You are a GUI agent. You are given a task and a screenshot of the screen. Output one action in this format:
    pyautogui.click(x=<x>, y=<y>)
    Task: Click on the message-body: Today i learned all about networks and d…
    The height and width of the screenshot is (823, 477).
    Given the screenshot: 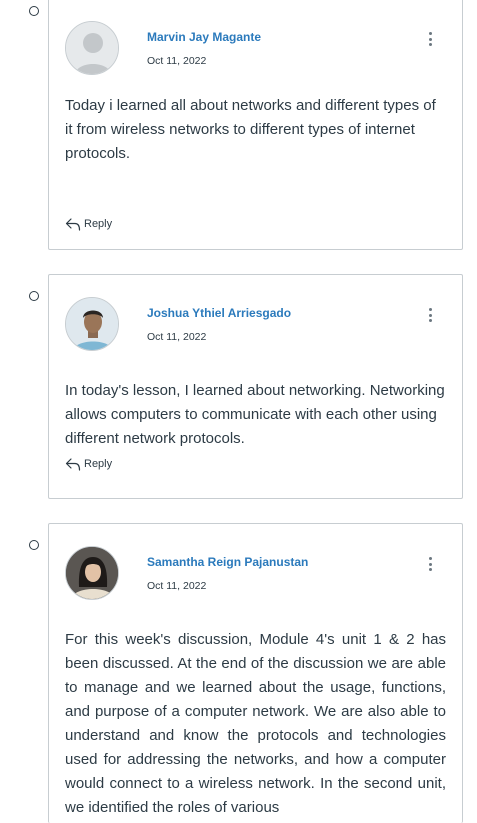 What is the action you would take?
    pyautogui.click(x=250, y=129)
    